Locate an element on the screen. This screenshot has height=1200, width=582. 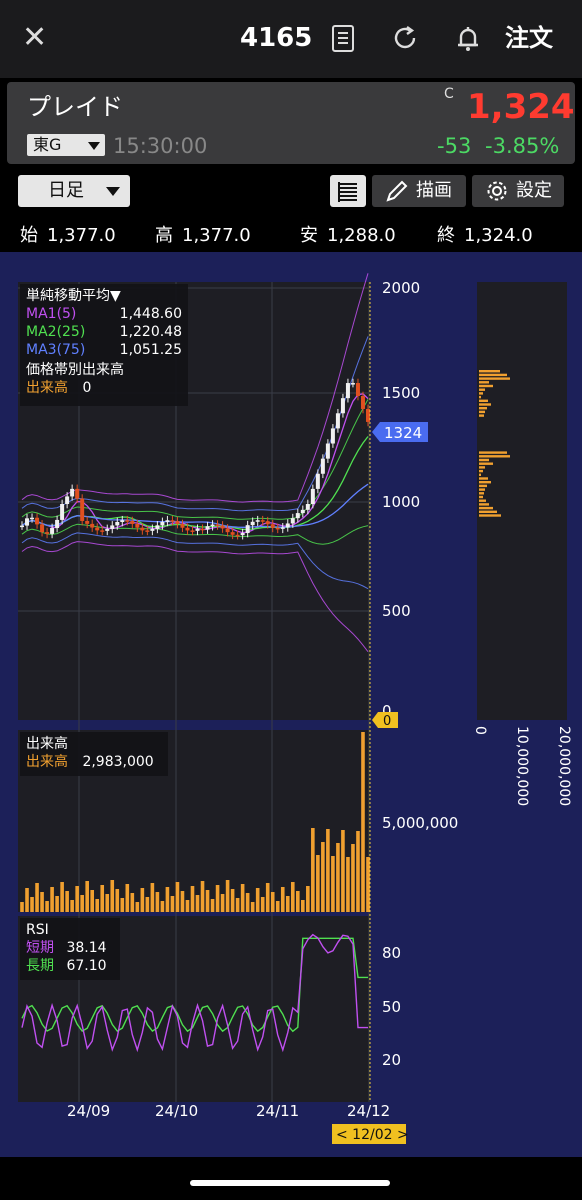
bell-icon is located at coordinates (468, 38).